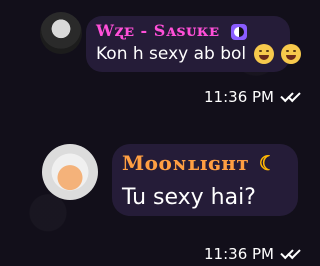 The image size is (320, 266). I want to click on message-bubble: Wʐᴇ - Sᴀsᴜᴋᴇ Kon h sexy ab bol, so click(193, 44).